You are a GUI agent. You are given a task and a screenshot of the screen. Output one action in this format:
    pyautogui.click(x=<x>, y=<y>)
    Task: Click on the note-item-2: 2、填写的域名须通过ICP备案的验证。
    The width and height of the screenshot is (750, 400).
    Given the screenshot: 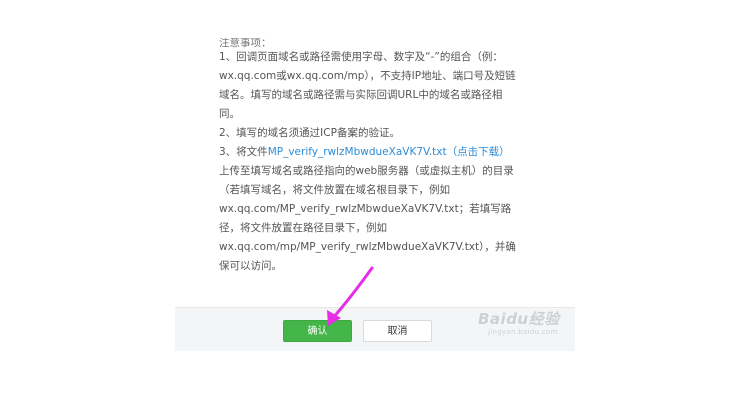 What is the action you would take?
    pyautogui.click(x=309, y=133)
    